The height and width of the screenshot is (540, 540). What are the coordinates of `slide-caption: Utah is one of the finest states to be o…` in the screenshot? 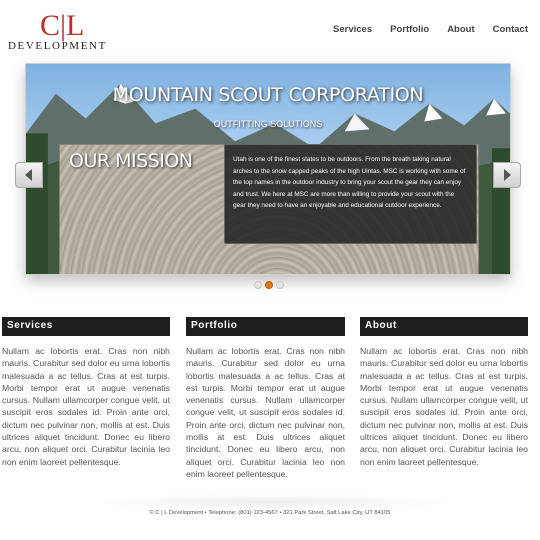 It's located at (350, 194).